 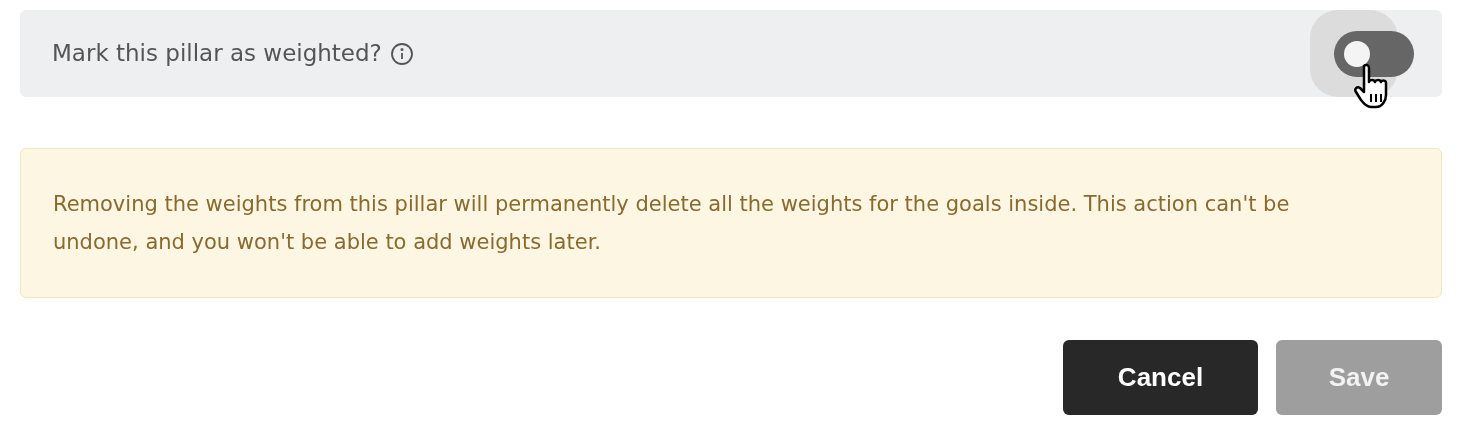 I want to click on toggle-label: Mark this pillar as weighted?, so click(x=217, y=54).